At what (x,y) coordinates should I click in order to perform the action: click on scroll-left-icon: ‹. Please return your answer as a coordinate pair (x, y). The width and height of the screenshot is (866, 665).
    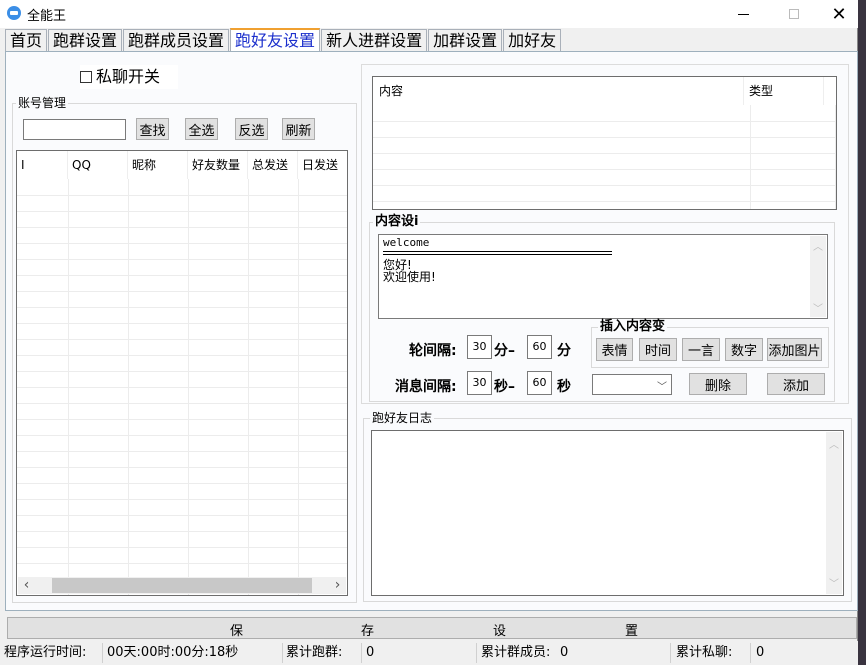
    Looking at the image, I should click on (26, 585).